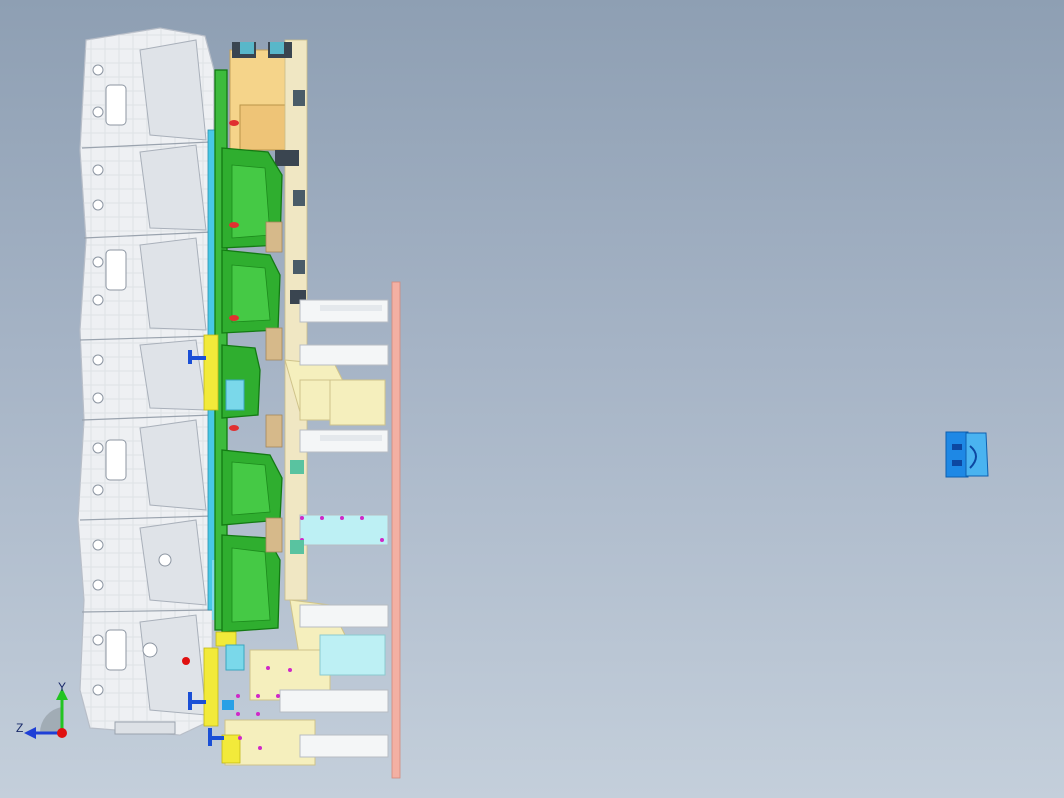  I want to click on triad-z-label: Z, so click(20, 728).